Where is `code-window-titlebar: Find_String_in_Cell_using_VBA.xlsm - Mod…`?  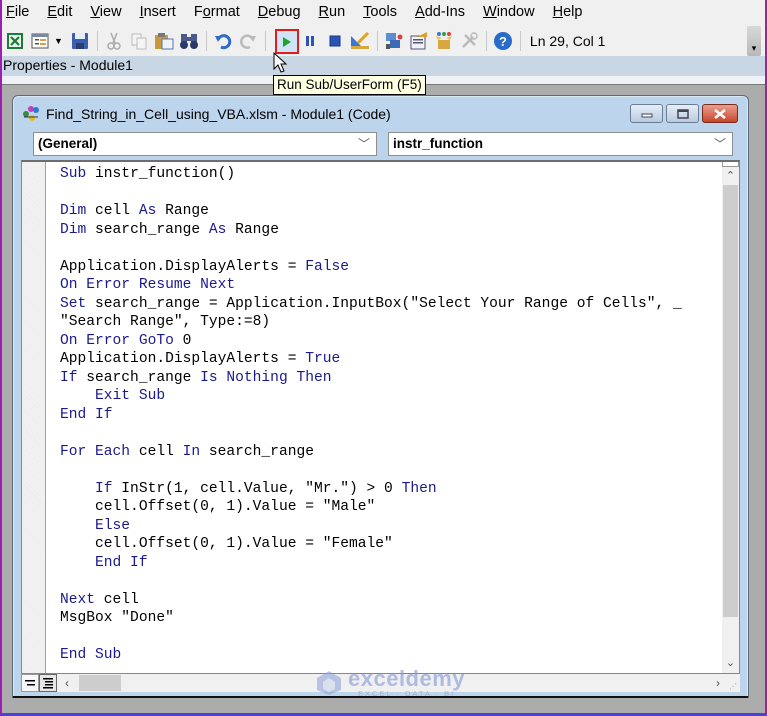
code-window-titlebar: Find_String_in_Cell_using_VBA.xlsm - Mod… is located at coordinates (206, 114).